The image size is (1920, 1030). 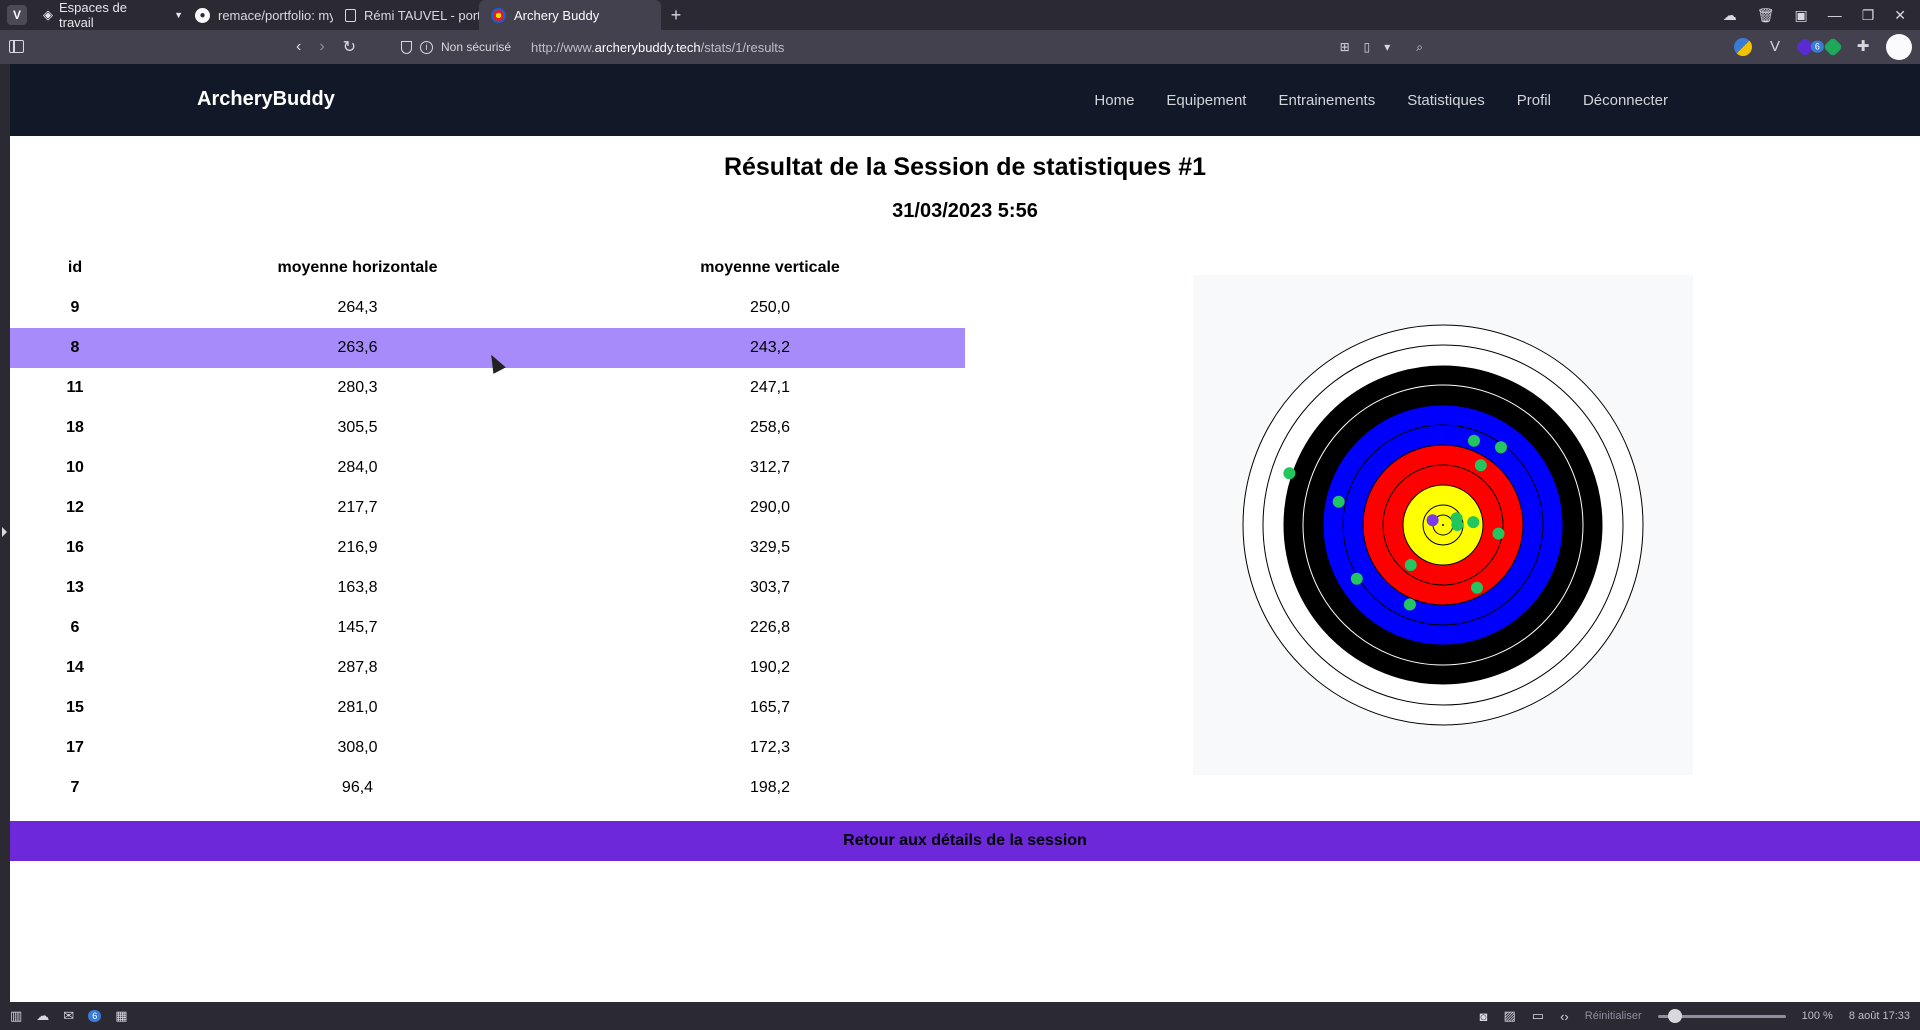 What do you see at coordinates (350, 15) in the screenshot?
I see `document-icon` at bounding box center [350, 15].